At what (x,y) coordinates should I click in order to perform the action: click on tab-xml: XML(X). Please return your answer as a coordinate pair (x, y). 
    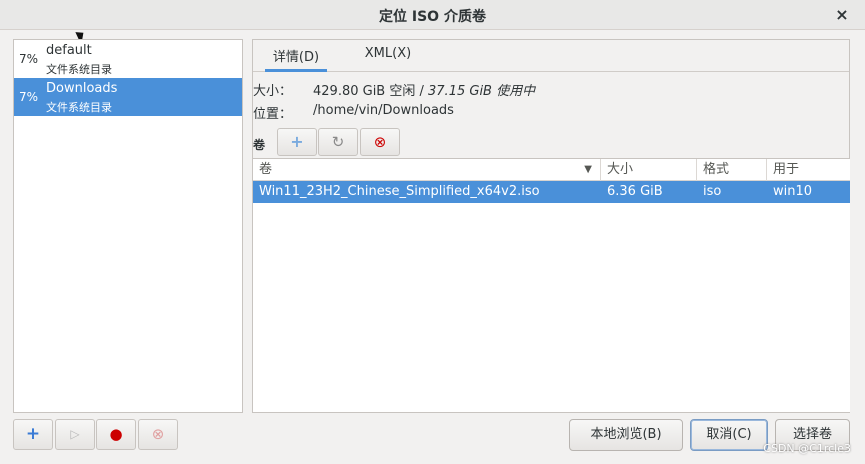
    Looking at the image, I should click on (388, 59).